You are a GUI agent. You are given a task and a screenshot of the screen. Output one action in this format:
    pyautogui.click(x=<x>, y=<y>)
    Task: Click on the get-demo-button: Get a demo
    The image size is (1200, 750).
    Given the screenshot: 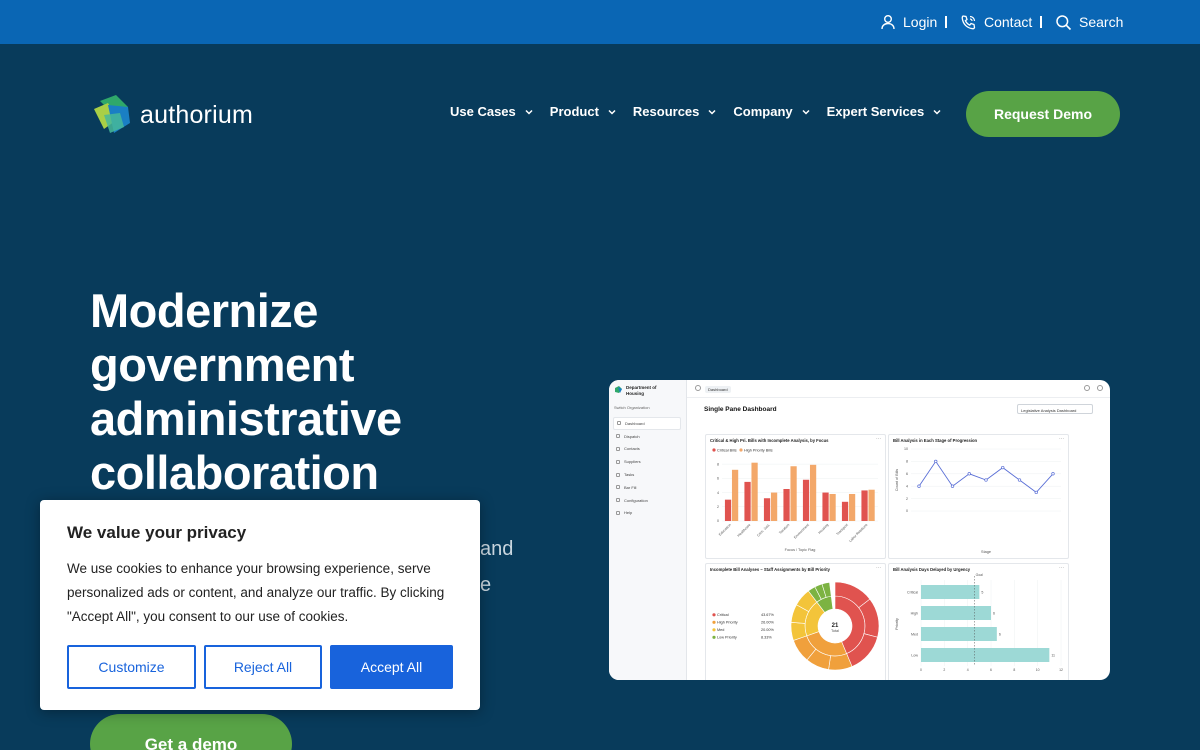 What is the action you would take?
    pyautogui.click(x=191, y=732)
    